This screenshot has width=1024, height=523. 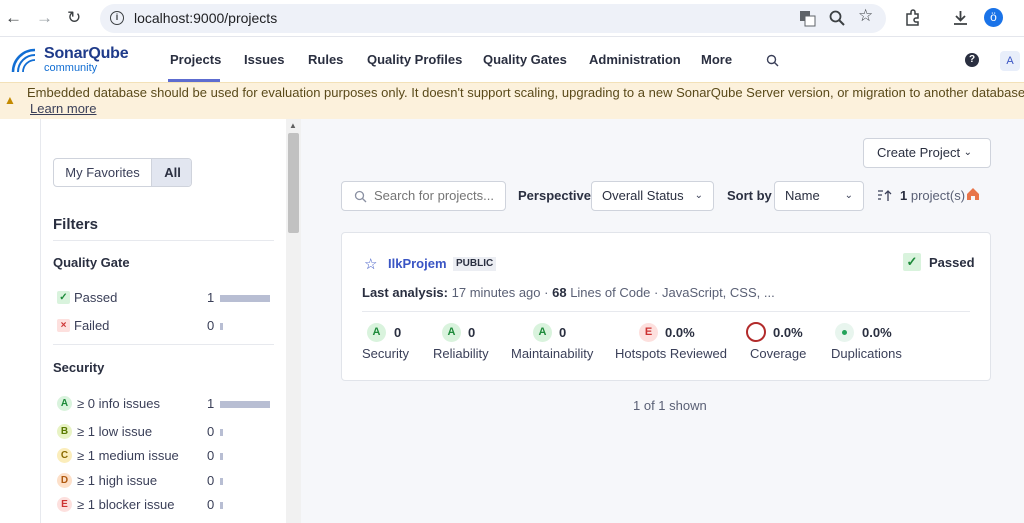 What do you see at coordinates (293, 125) in the screenshot?
I see `scroll-up-arrow-icon: ▲` at bounding box center [293, 125].